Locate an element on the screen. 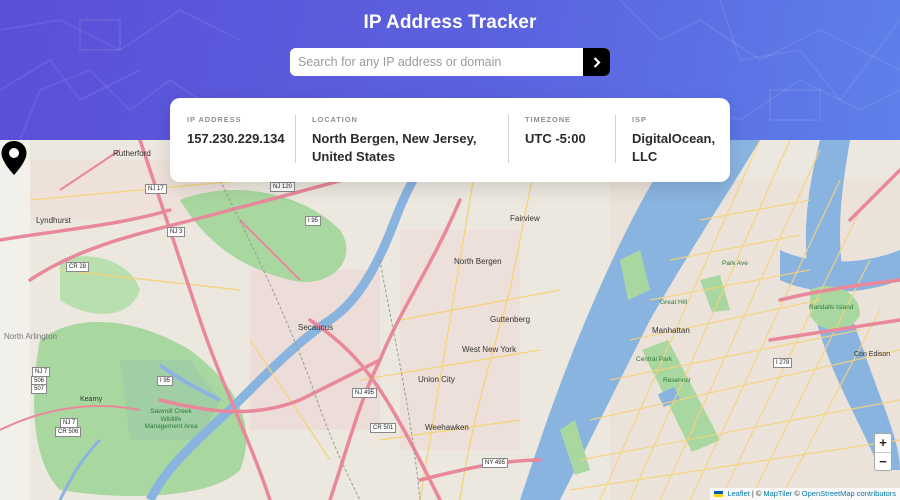  map-label-union-city: Union City is located at coordinates (436, 379).